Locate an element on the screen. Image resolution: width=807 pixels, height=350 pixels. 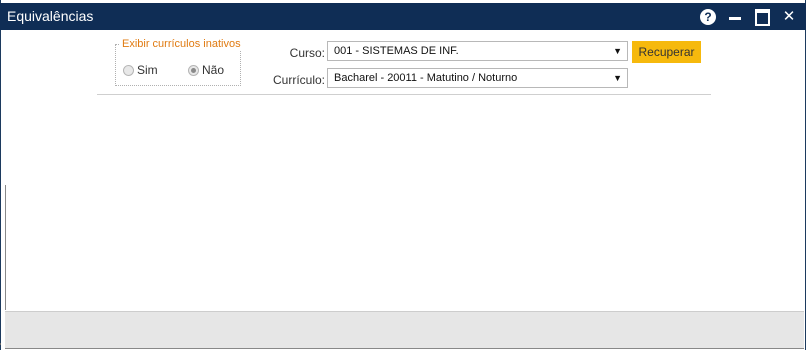
curso-select-value: 001 - SISTEMAS DE INF. is located at coordinates (396, 51).